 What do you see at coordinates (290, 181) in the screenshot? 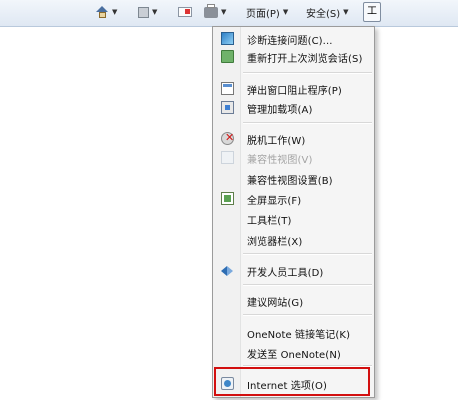
I see `menu-item-label: 兼容性视图设置(B)` at bounding box center [290, 181].